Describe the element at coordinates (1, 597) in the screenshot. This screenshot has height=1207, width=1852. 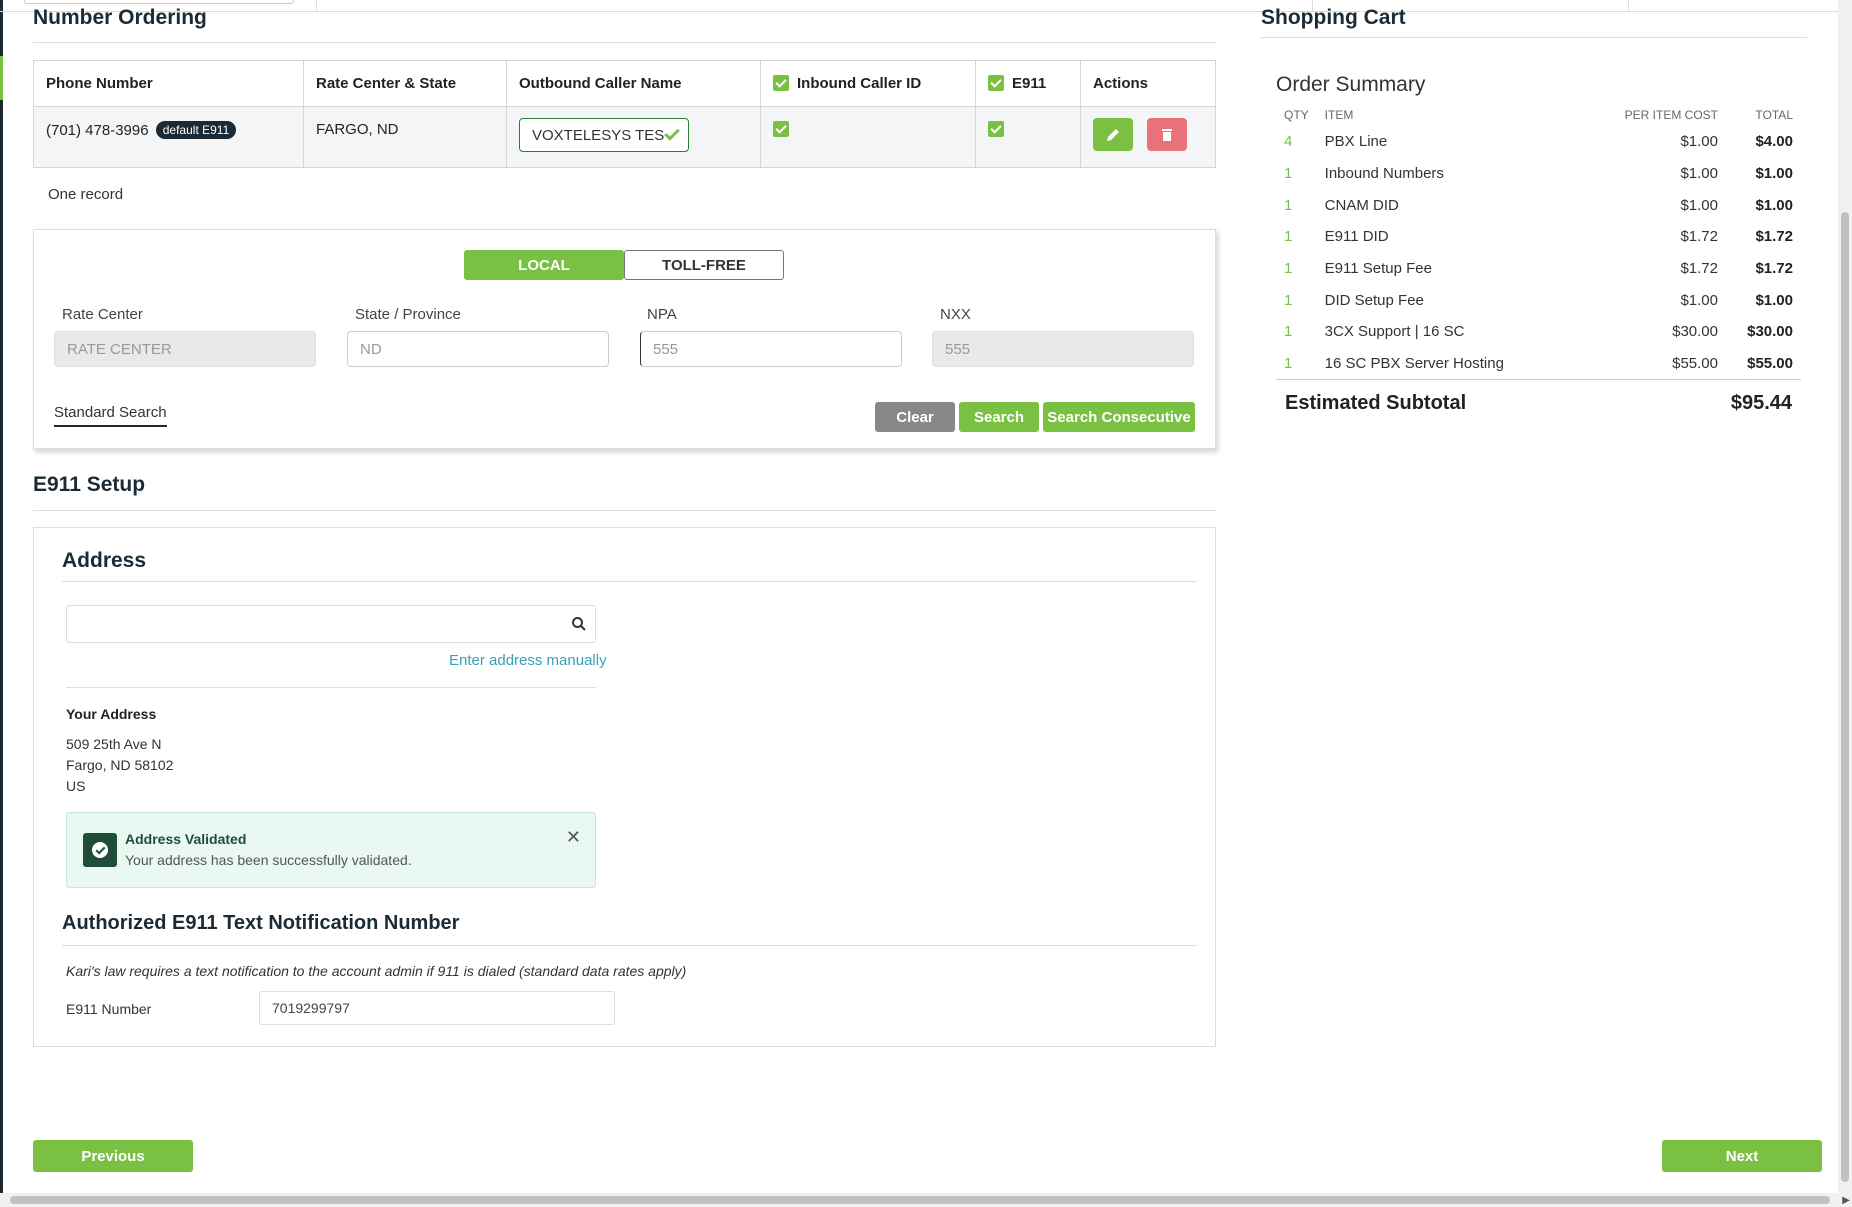
I see `left-nav-bar` at that location.